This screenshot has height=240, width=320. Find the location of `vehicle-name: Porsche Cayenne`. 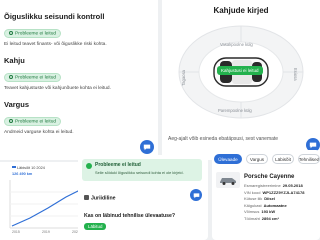

vehicle-name: Porsche Cayenne is located at coordinates (269, 177).